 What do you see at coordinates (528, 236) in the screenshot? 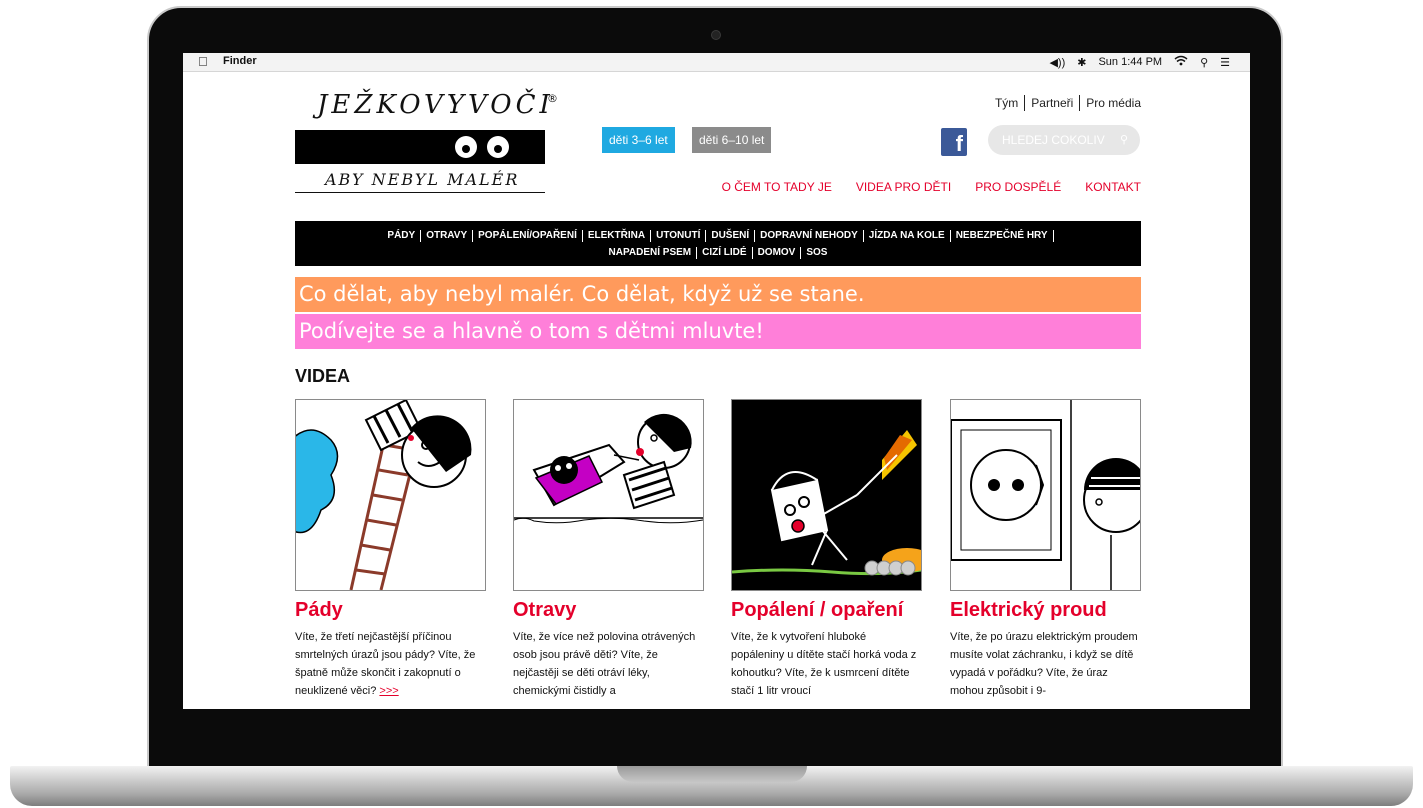
I see `category-popaleni: POPÁLENÍ/OPAŘENÍ` at bounding box center [528, 236].